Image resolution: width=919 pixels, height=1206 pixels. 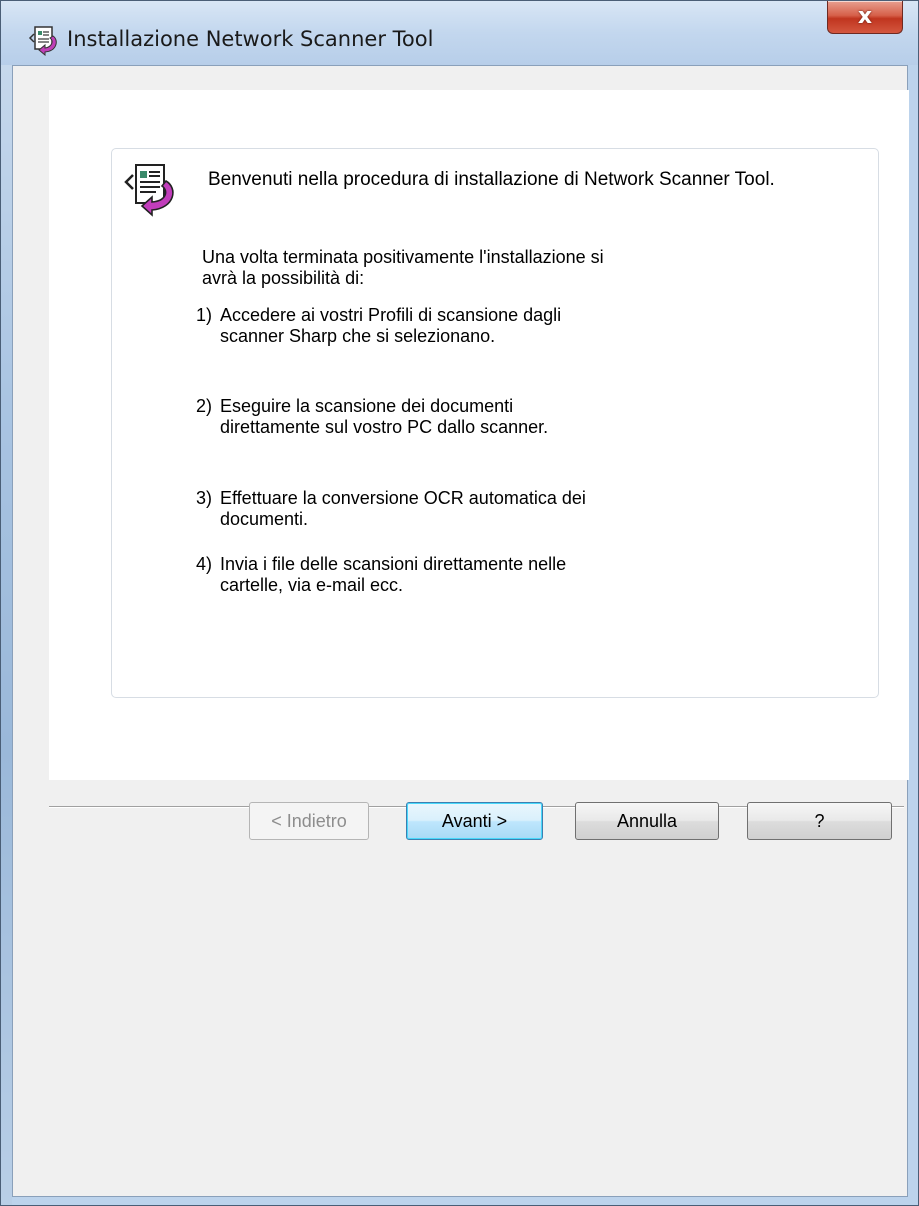 What do you see at coordinates (459, 33) in the screenshot?
I see `title-bar: Installazione Network Scanner Tool x` at bounding box center [459, 33].